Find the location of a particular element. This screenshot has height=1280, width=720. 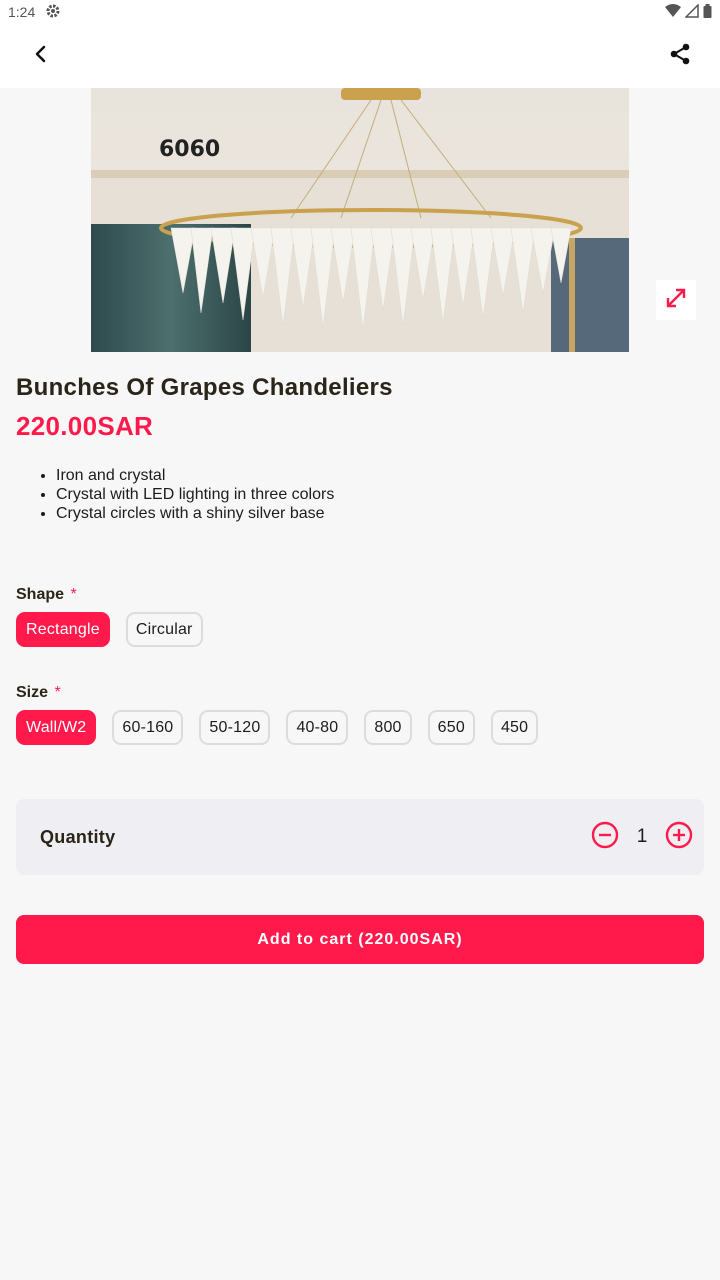

size-options: Wall/W2 60-160 50-120 40-80 800 650 450 is located at coordinates (277, 727).